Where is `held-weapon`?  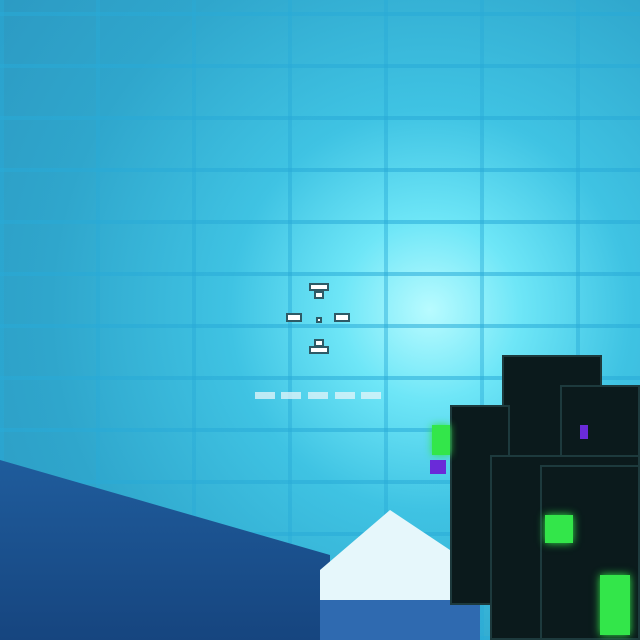 held-weapon is located at coordinates (545, 497).